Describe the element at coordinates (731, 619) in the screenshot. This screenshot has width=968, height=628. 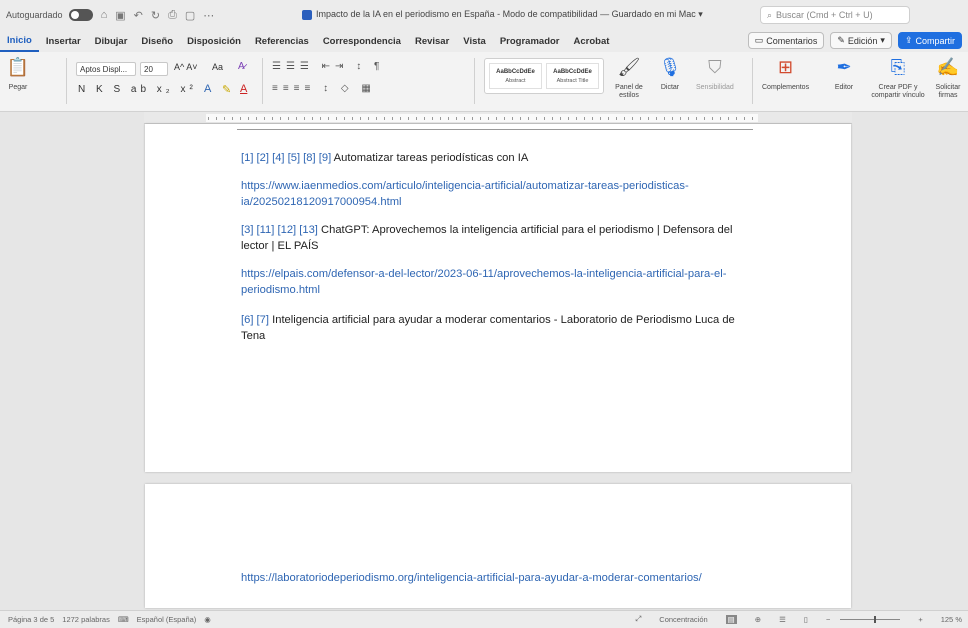
I see `print-layout-icon: ▤` at that location.